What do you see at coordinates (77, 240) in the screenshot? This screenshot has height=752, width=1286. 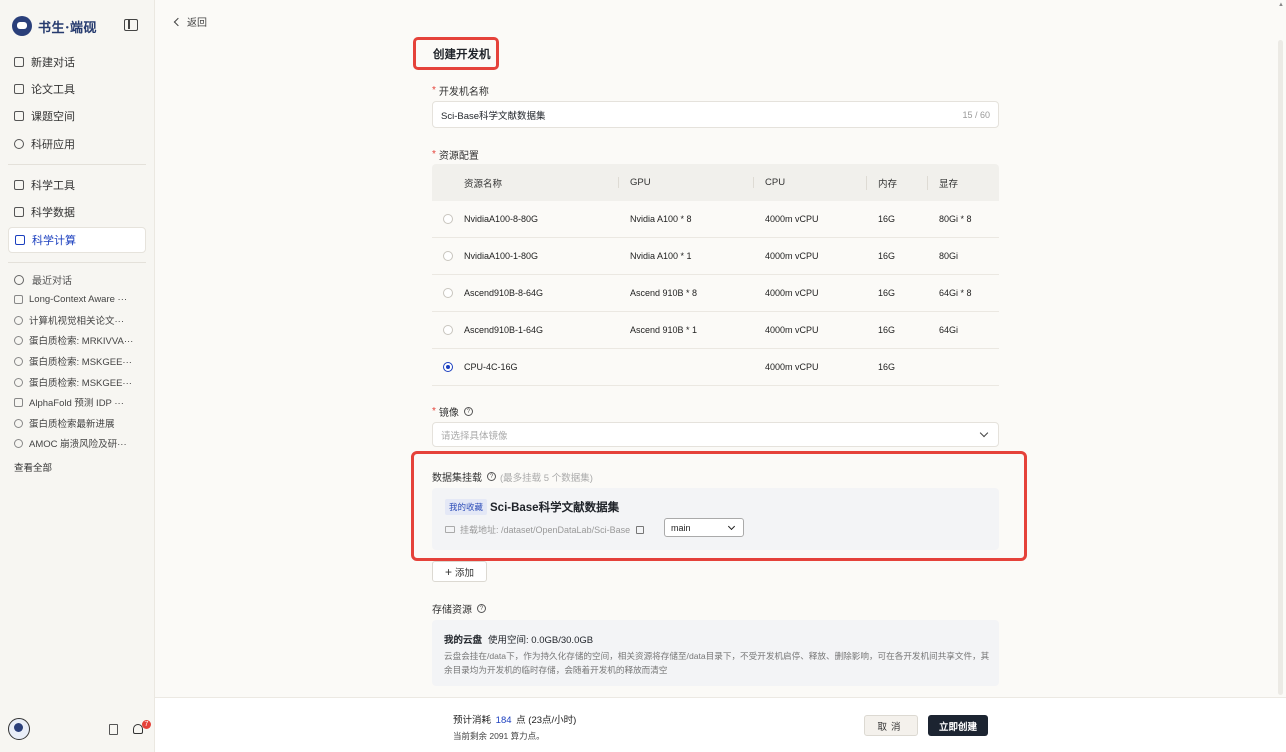 I see `nav-science-compute: 科学计算` at bounding box center [77, 240].